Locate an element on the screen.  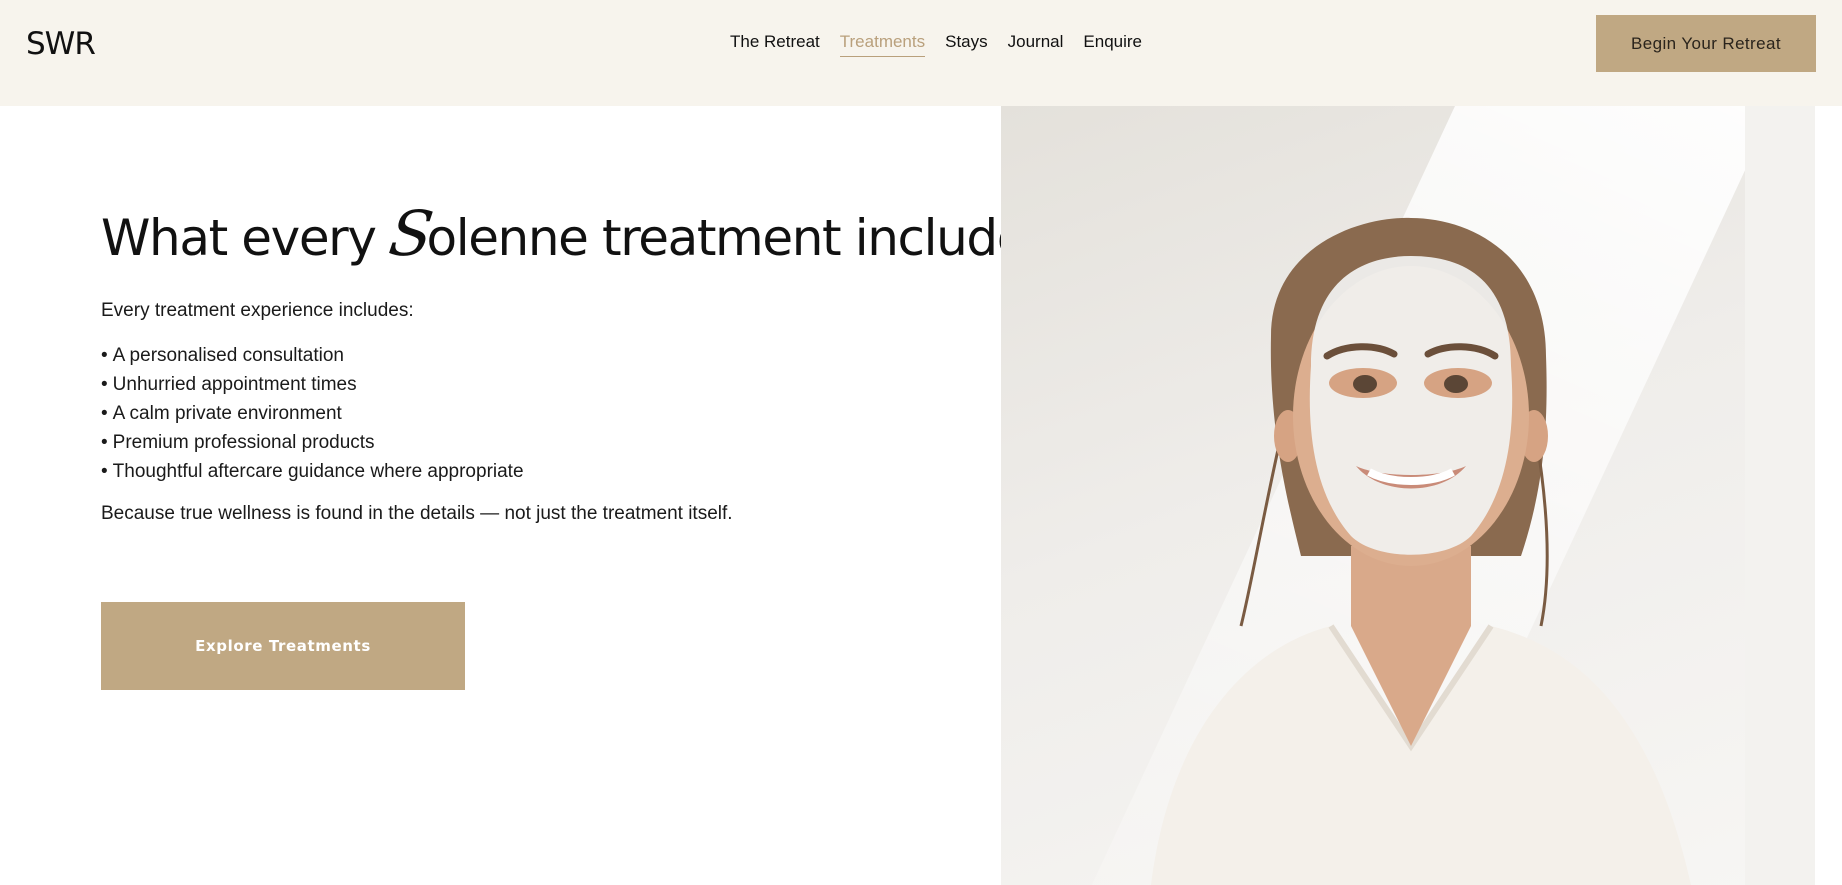
nav-item-enquire: Enquire is located at coordinates (1112, 45).